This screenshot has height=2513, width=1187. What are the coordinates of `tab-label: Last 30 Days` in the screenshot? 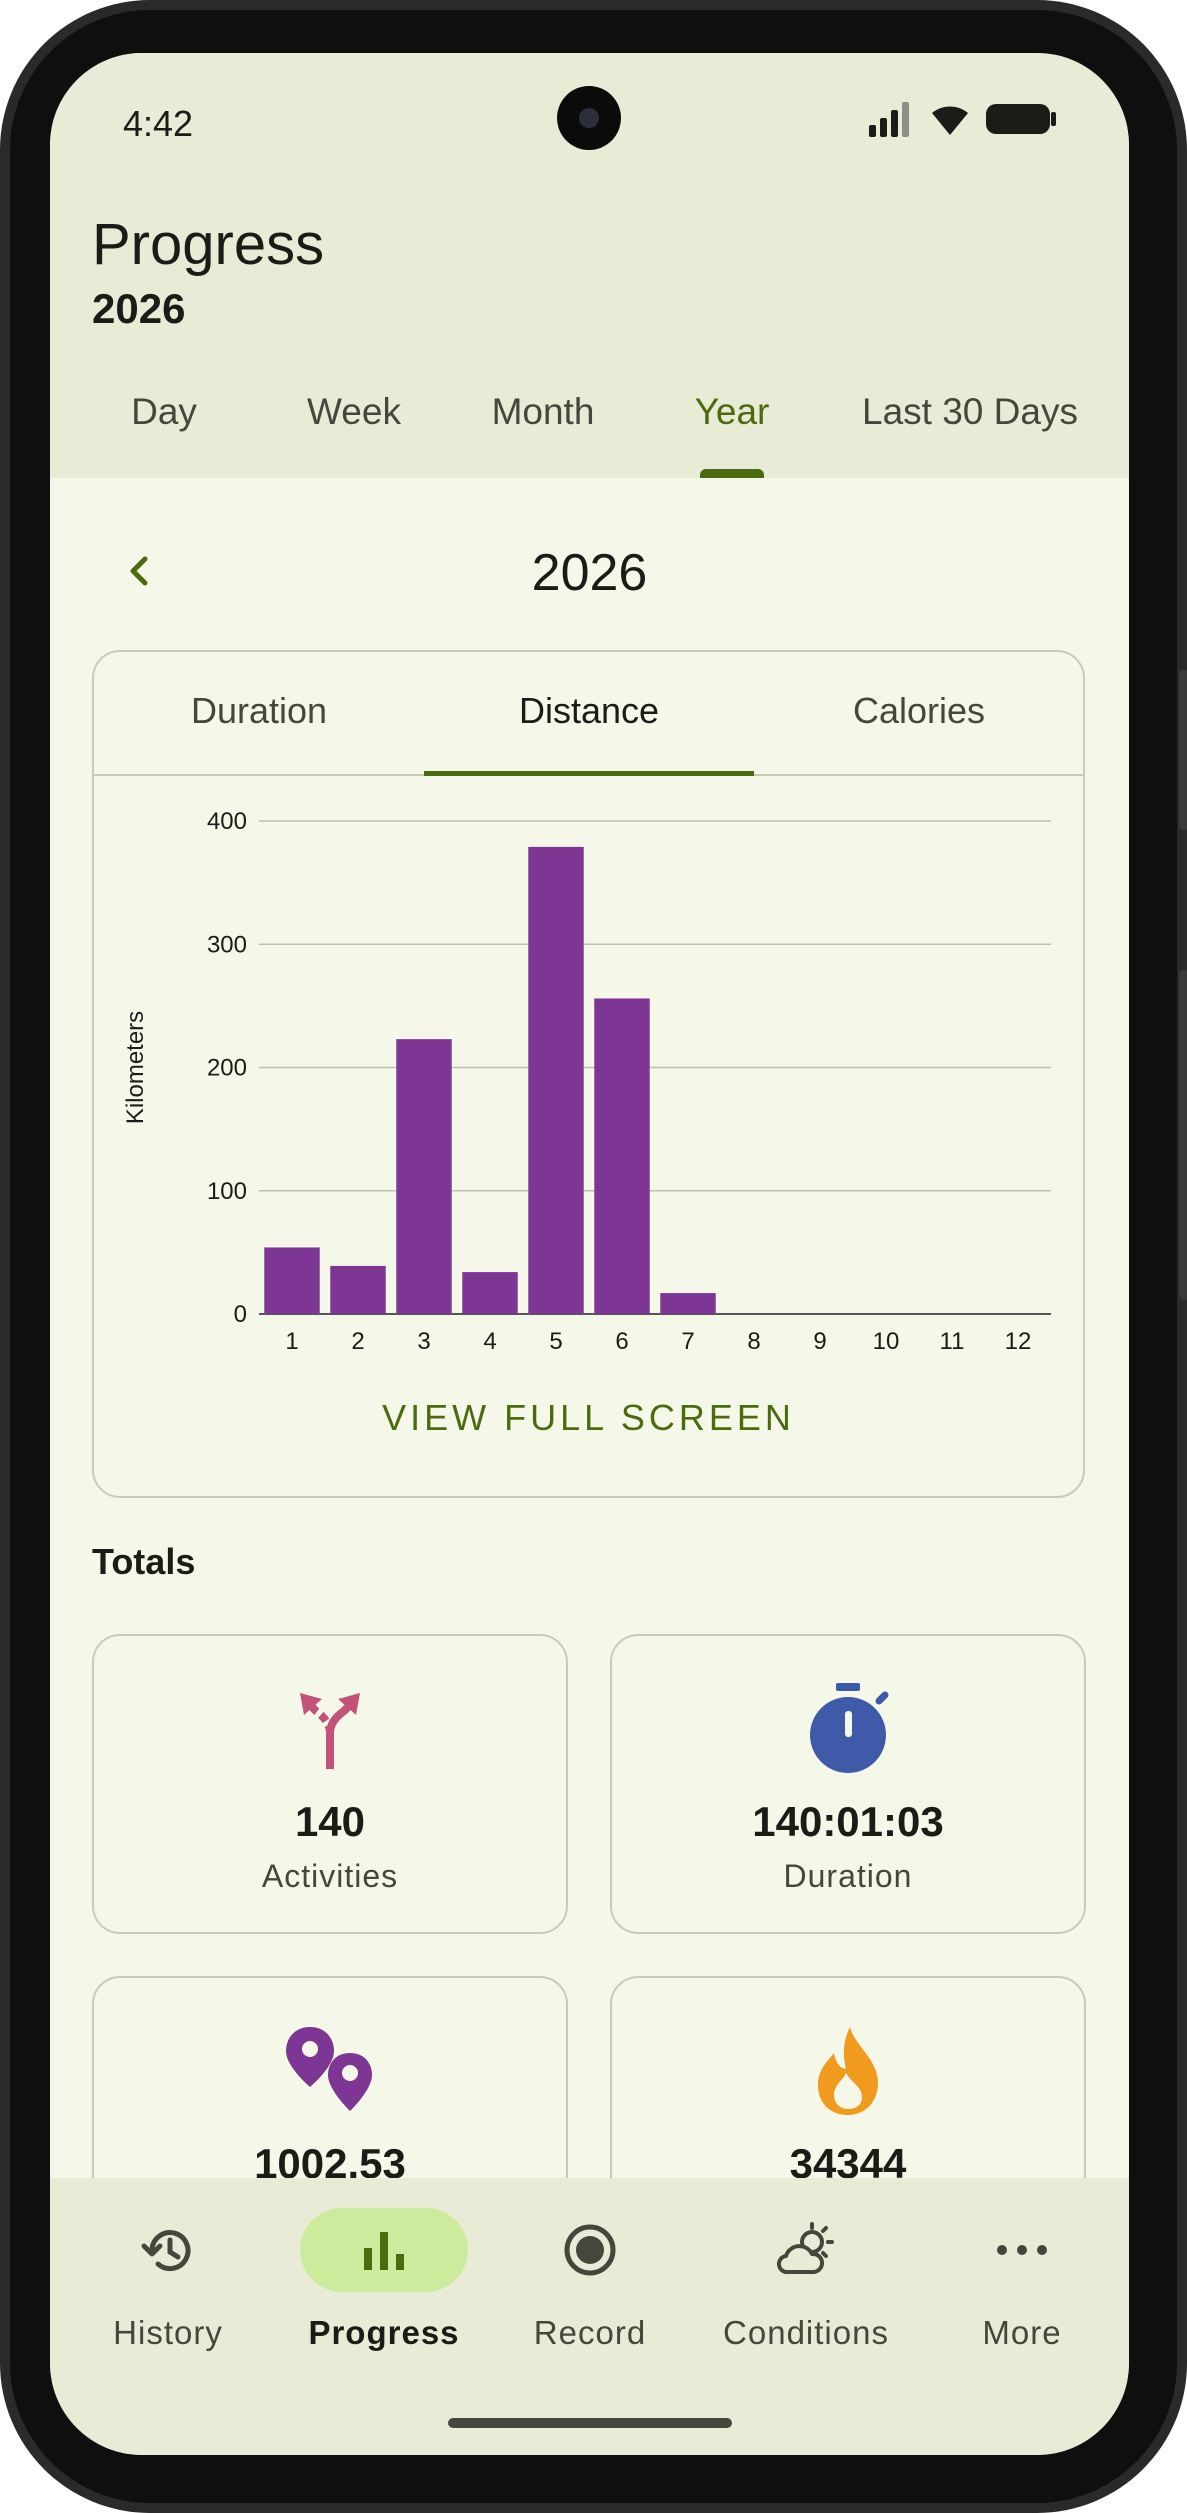 It's located at (970, 411).